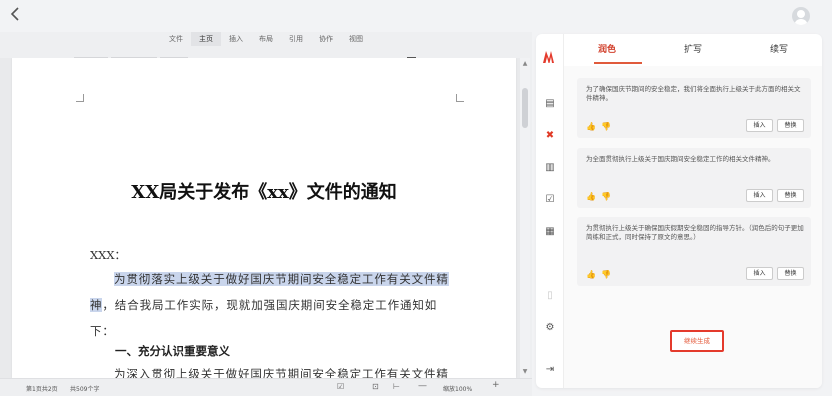  I want to click on status-bar: 第1页共2页 共509个字 ☑ ⊡ ⊢ — 缩放100% +, so click(266, 387).